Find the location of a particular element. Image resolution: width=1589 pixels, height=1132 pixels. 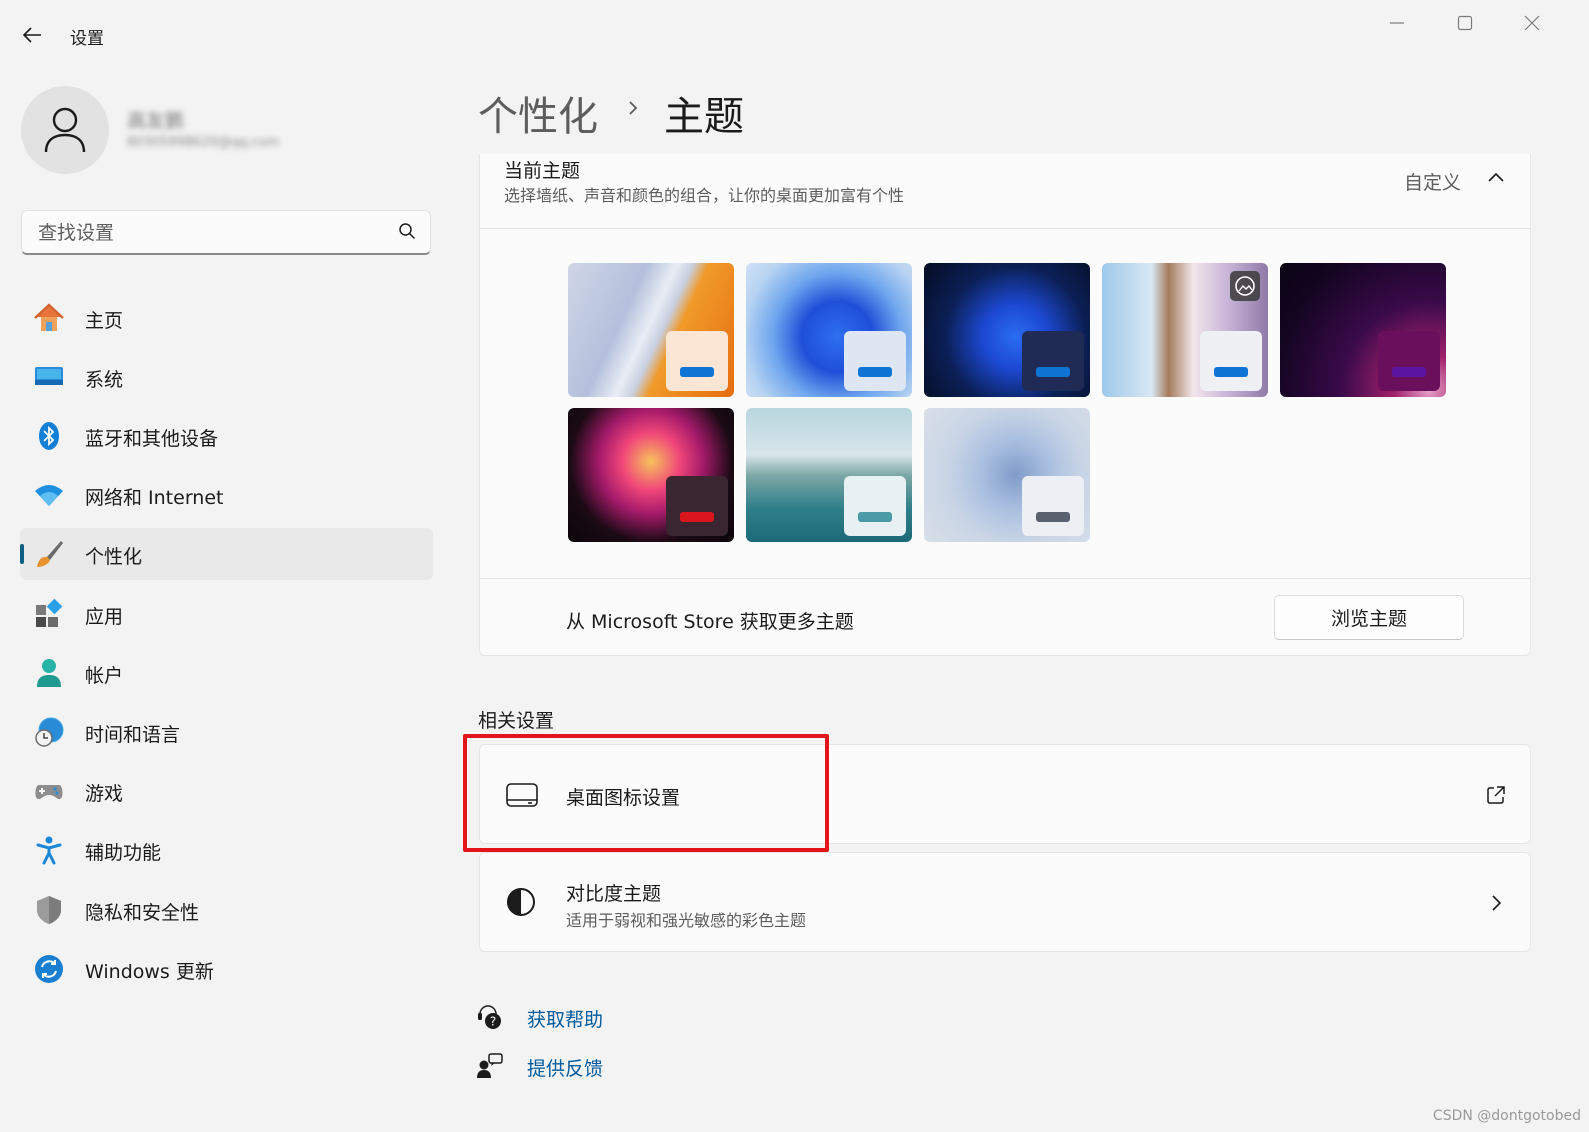

get-help-link: 获取帮助 is located at coordinates (565, 1018).